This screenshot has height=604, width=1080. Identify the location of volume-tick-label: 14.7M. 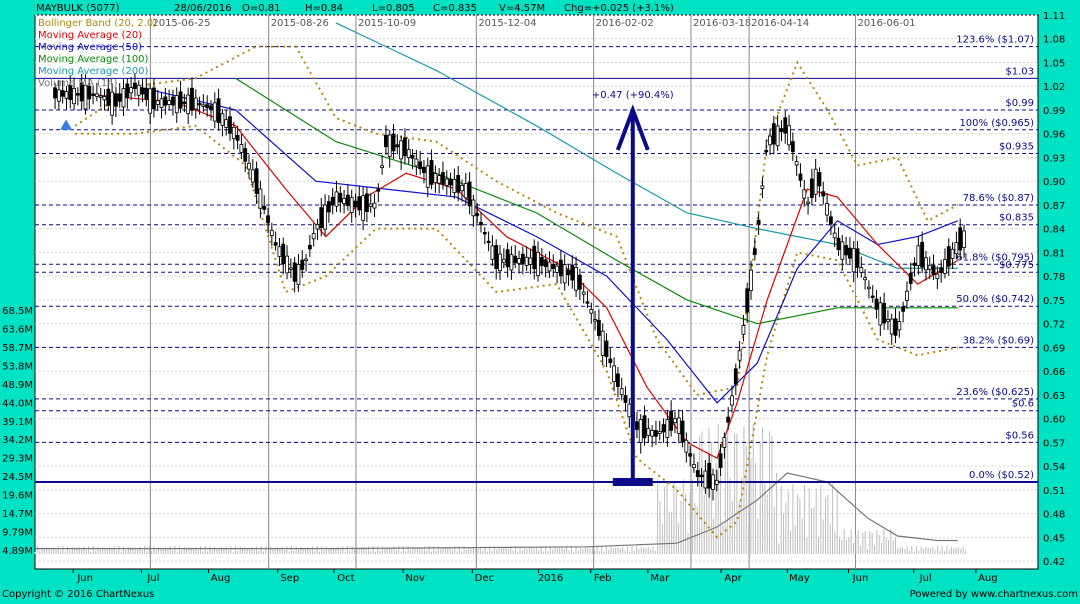
(17, 514).